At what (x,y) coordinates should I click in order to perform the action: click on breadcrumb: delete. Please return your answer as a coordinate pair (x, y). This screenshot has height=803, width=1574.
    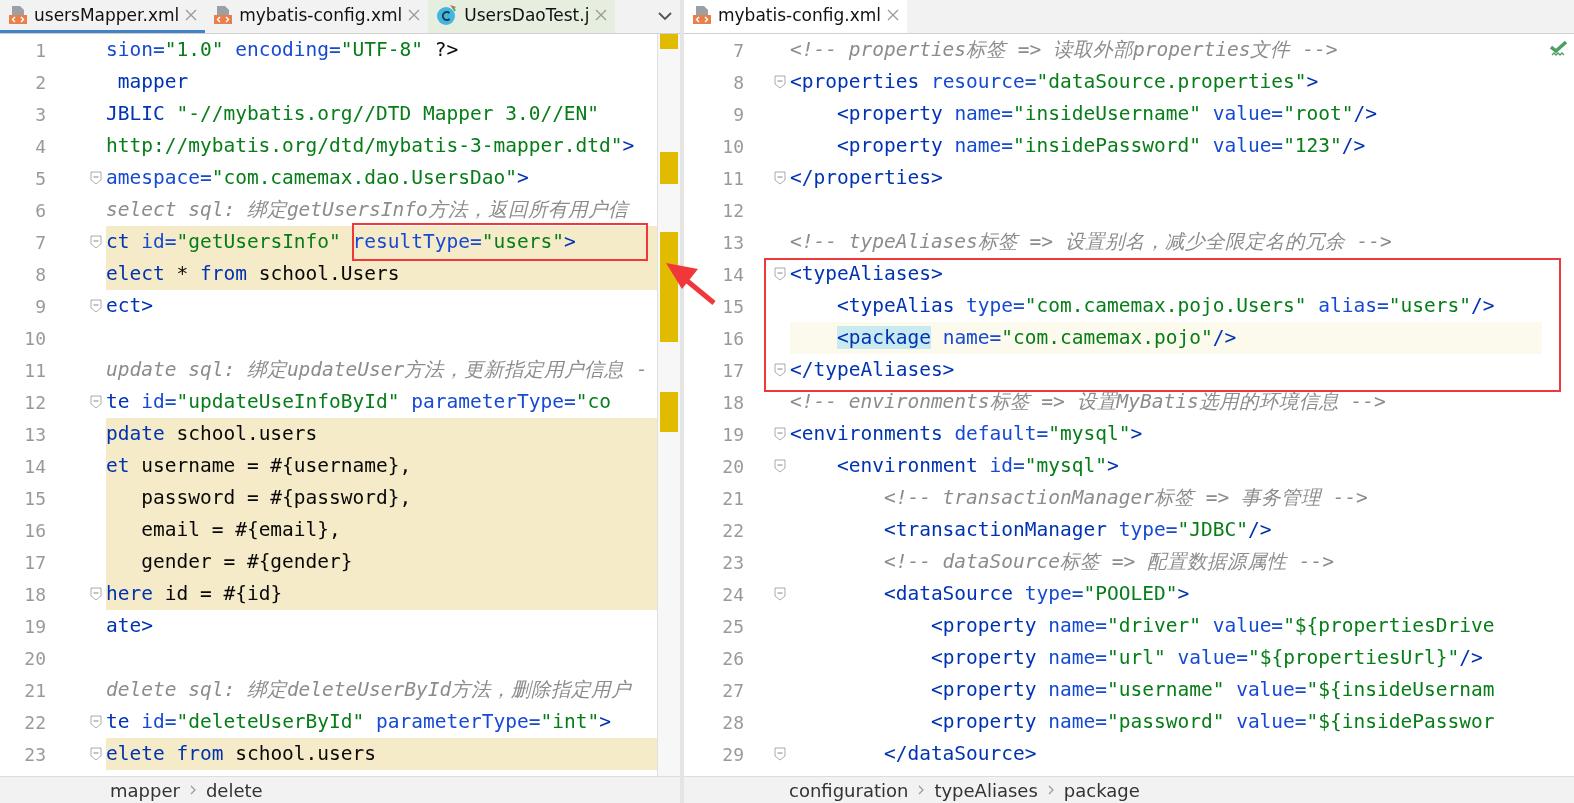
    Looking at the image, I should click on (234, 790).